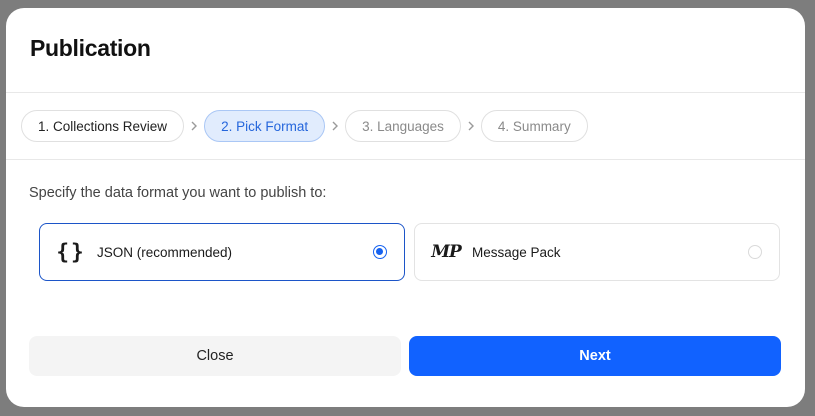 The image size is (815, 416). I want to click on format-option-label: Message Pack, so click(516, 252).